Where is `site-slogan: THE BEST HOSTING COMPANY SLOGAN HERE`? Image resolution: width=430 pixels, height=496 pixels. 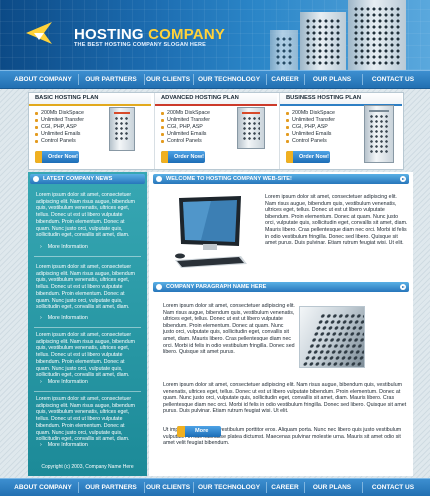 site-slogan: THE BEST HOSTING COMPANY SLOGAN HERE is located at coordinates (140, 45).